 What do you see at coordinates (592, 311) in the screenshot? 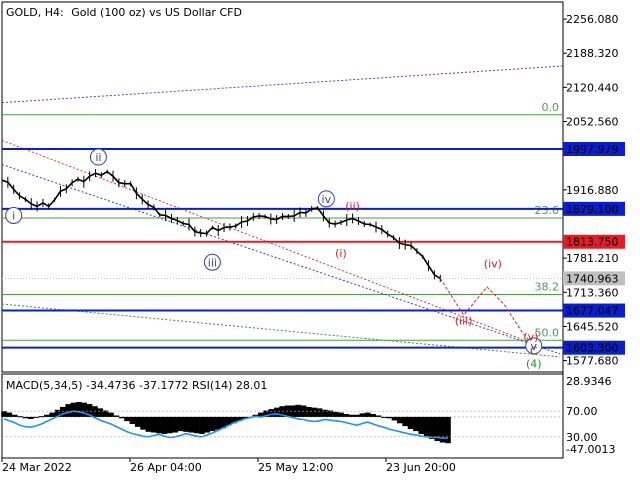
I see `price-tag-label: 1677.047` at bounding box center [592, 311].